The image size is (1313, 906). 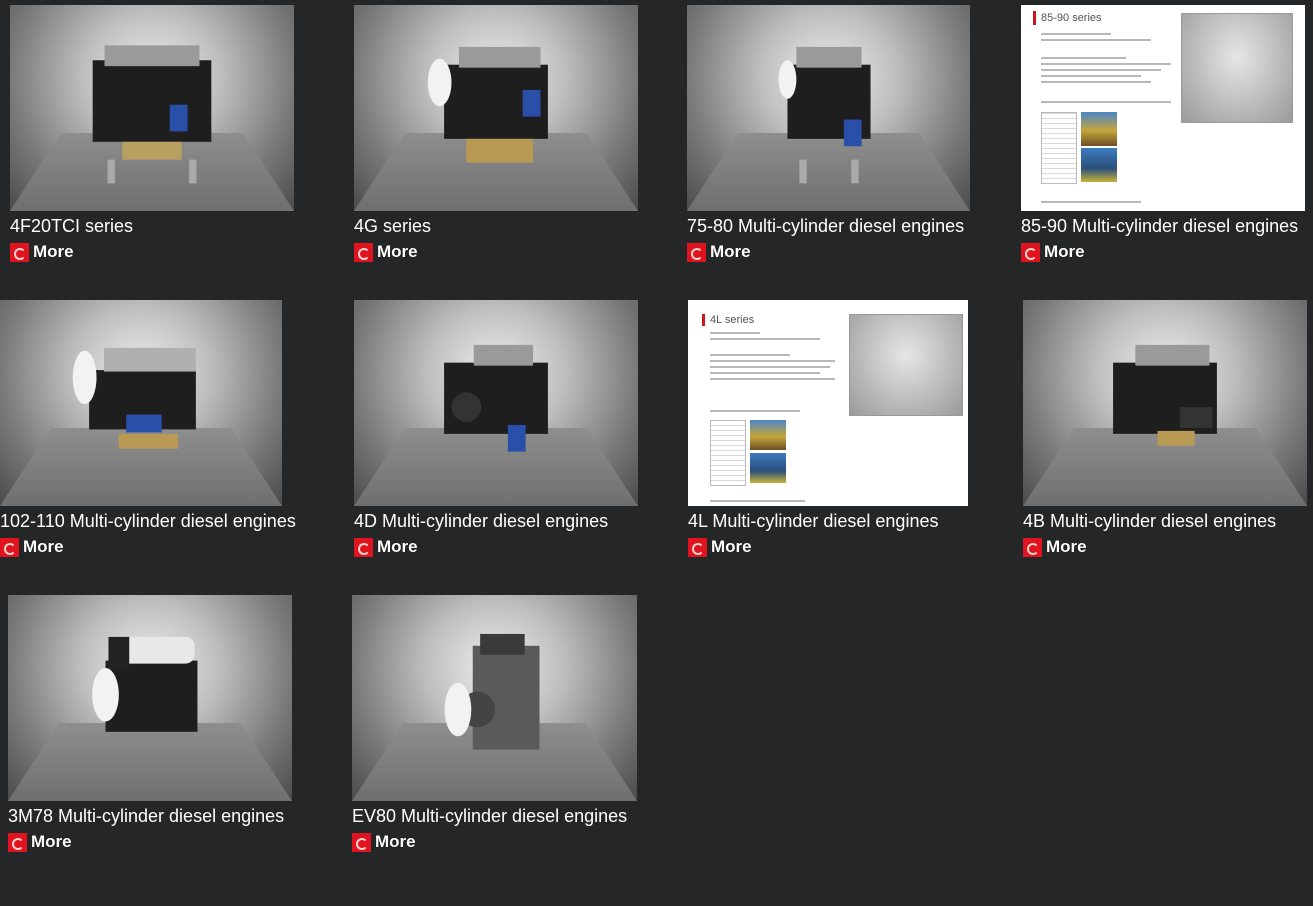 I want to click on product-card: 4D Multi-cylinder diesel engines More, so click(x=519, y=429).